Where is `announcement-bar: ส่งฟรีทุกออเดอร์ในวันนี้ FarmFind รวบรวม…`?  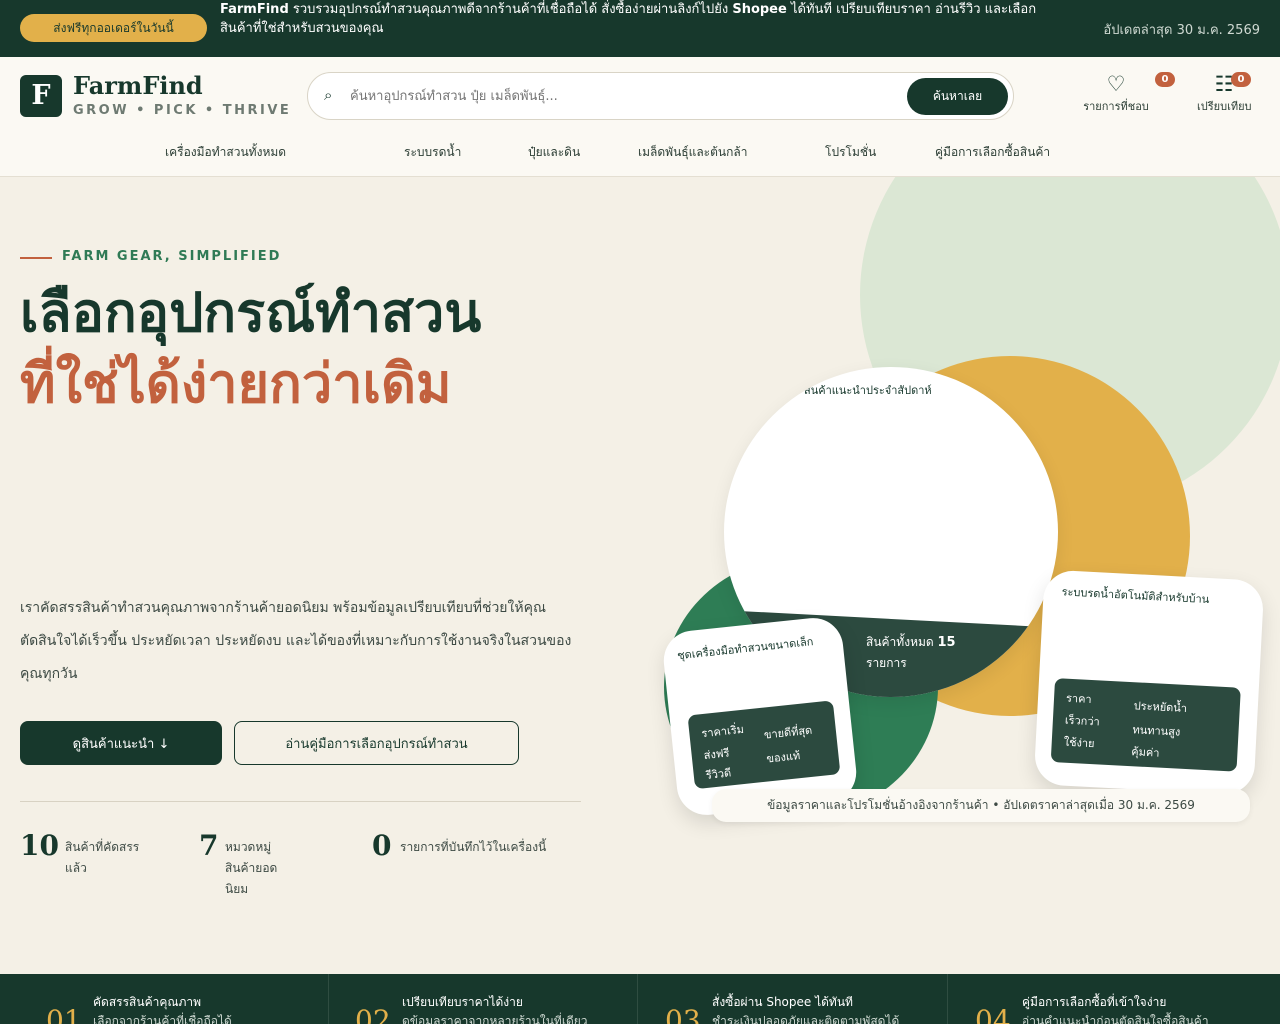 announcement-bar: ส่งฟรีทุกออเดอร์ในวันนี้ FarmFind รวบรวม… is located at coordinates (640, 28).